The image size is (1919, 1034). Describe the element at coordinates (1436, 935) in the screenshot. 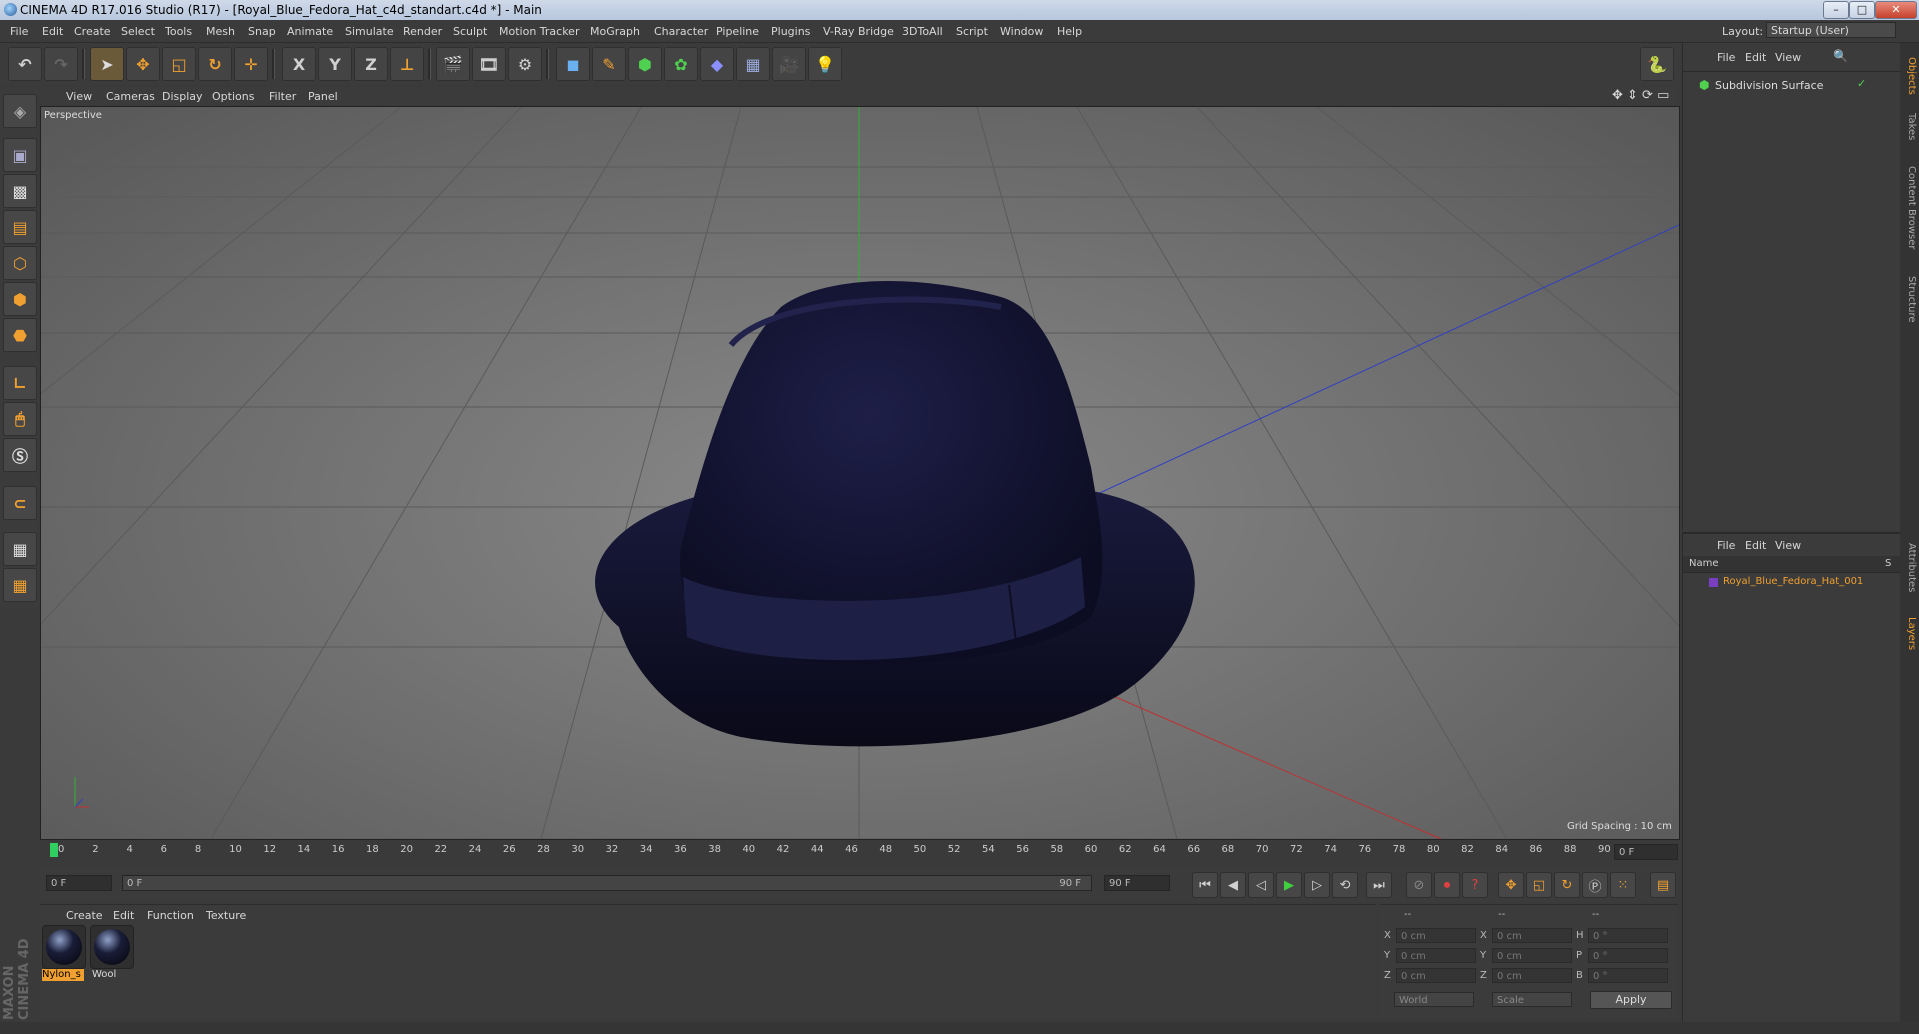

I see `position-x-field: 0 cm` at that location.